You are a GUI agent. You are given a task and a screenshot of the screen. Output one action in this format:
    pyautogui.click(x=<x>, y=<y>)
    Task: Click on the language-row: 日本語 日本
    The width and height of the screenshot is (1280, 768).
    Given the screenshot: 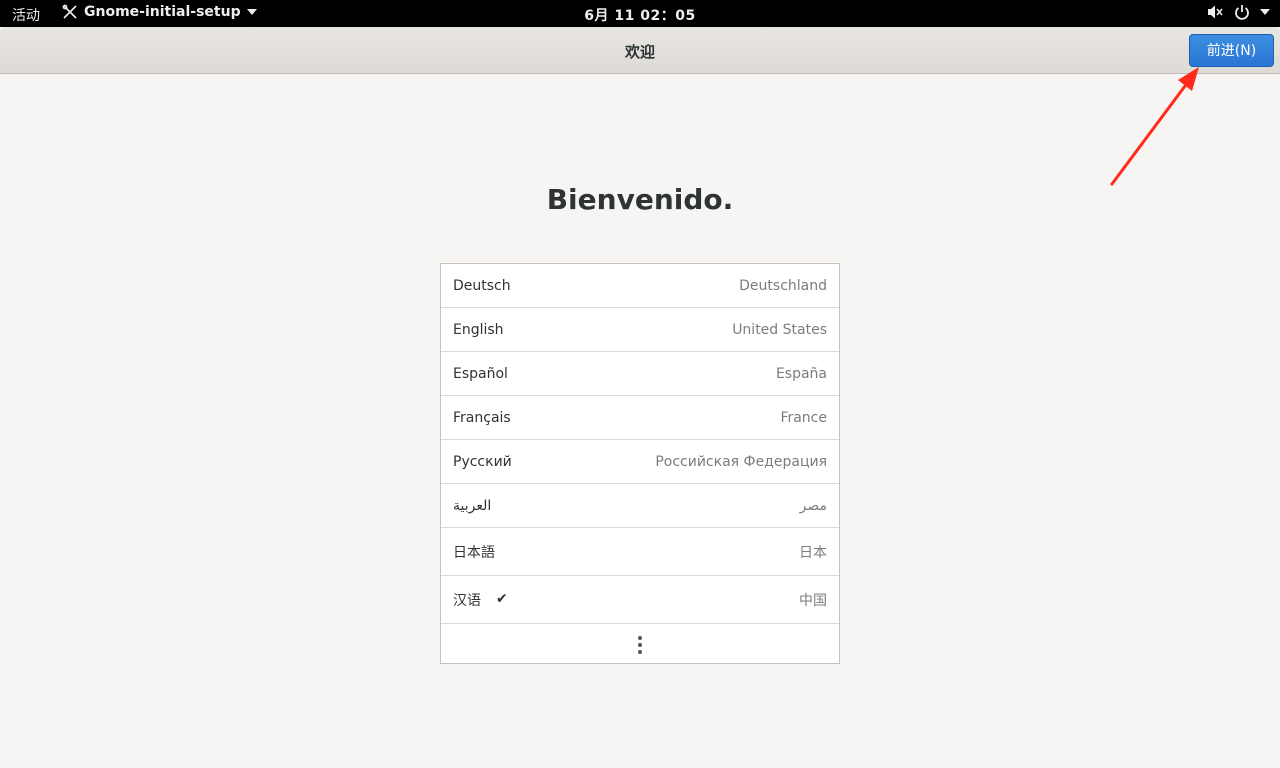 What is the action you would take?
    pyautogui.click(x=640, y=552)
    